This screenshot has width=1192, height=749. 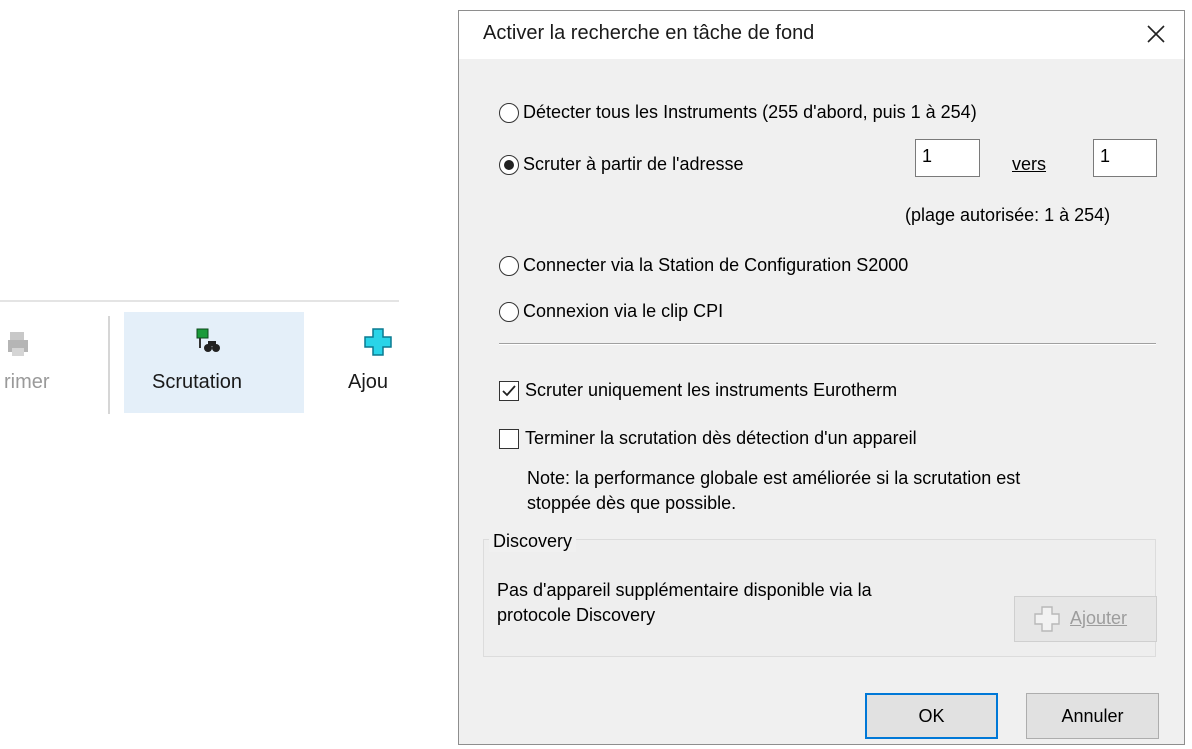 I want to click on radio-detect-all, so click(x=509, y=113).